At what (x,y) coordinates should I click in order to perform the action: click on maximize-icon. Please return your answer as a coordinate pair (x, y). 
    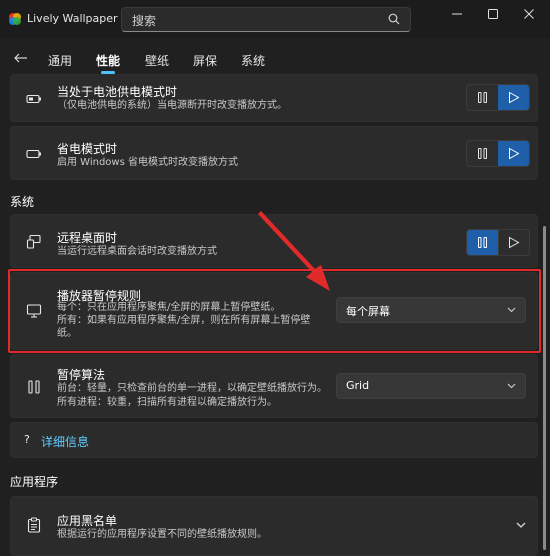
    Looking at the image, I should click on (493, 14).